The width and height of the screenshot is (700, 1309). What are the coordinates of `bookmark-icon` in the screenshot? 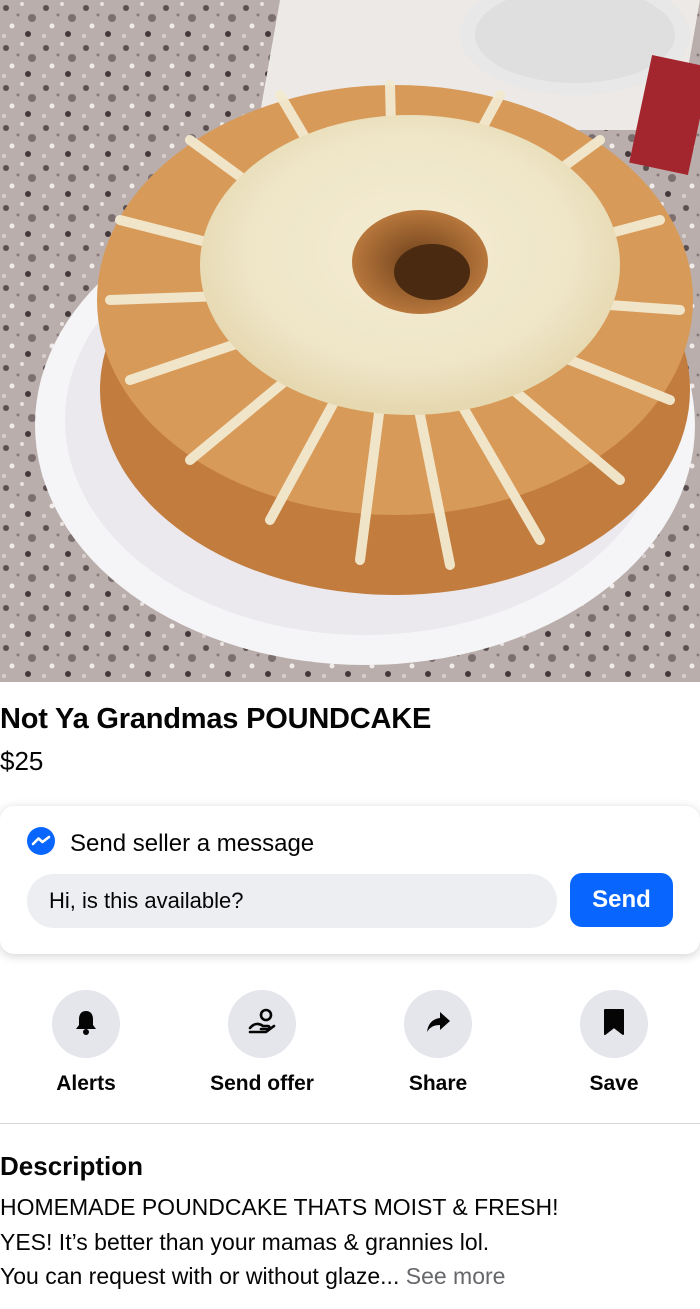 It's located at (614, 1024).